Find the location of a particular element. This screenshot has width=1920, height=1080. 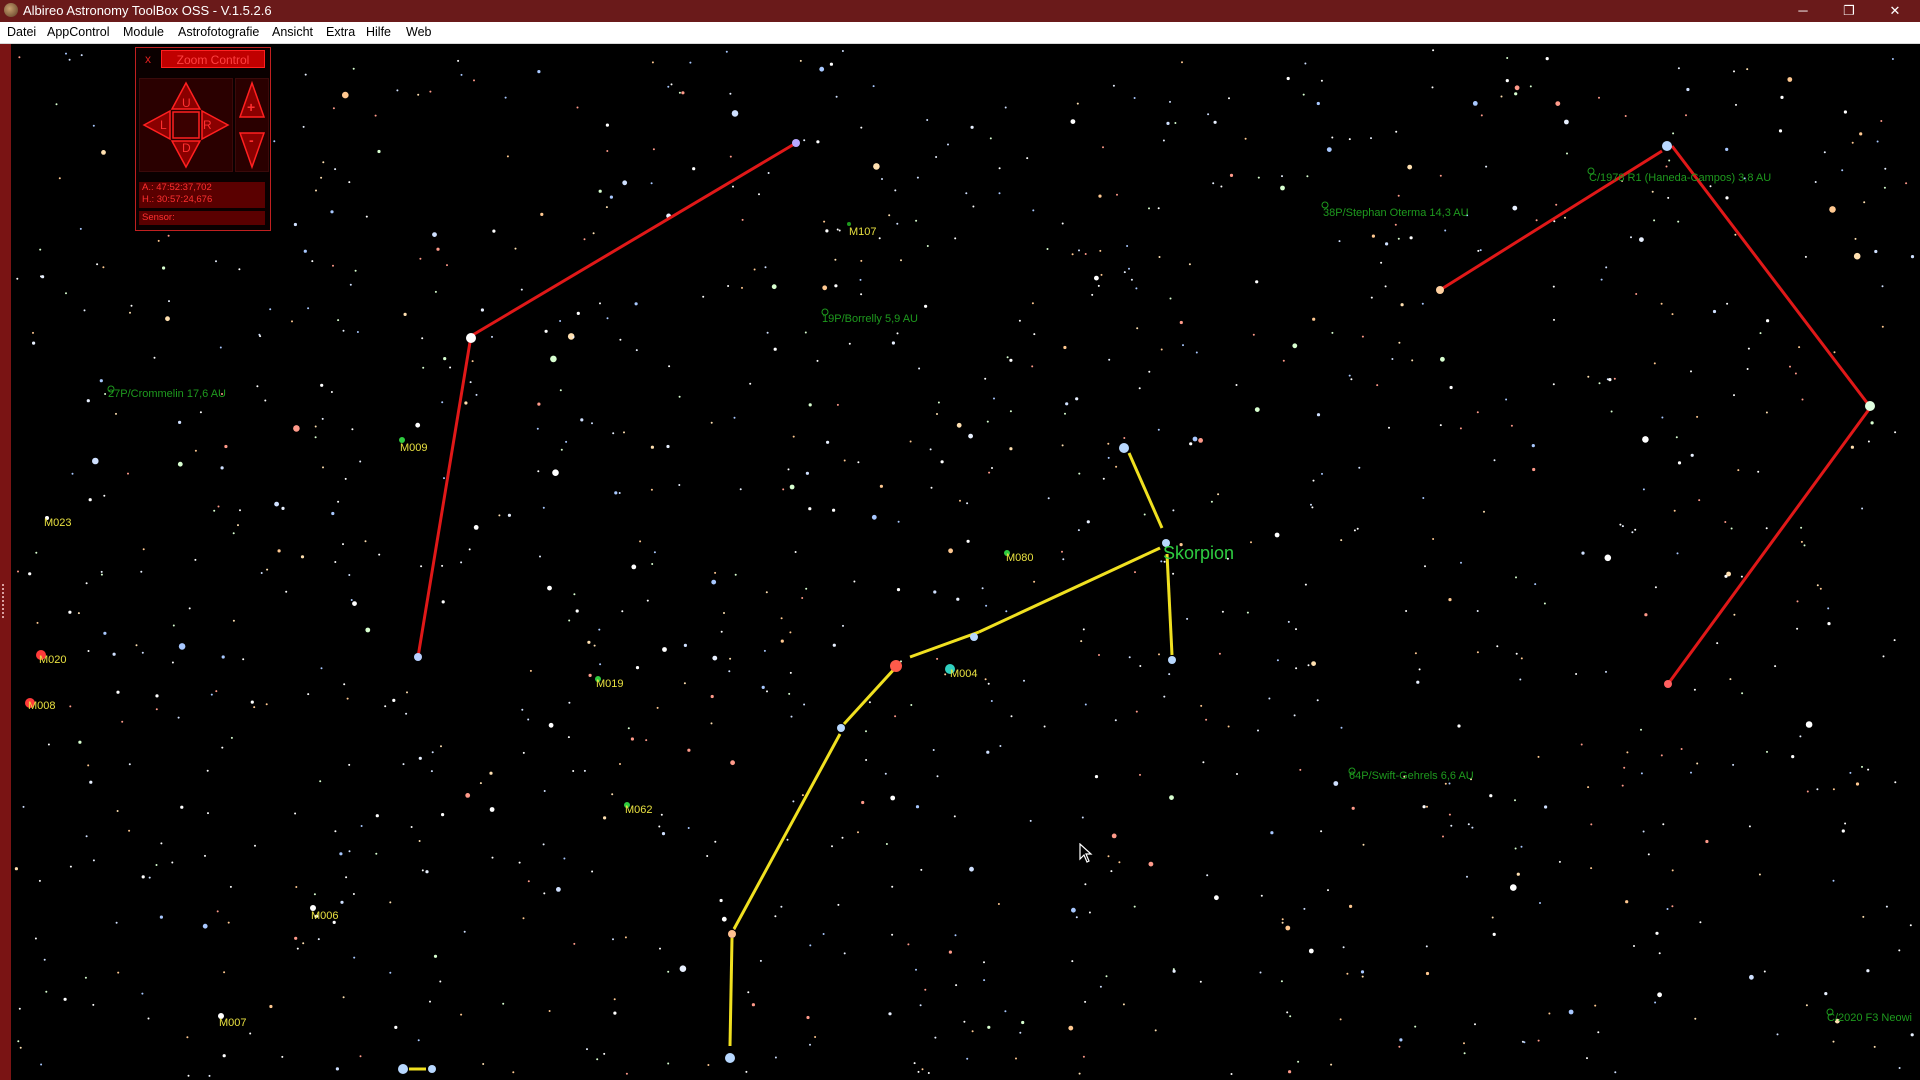

label-comet-haneda-campos: C/1978 R1 (Haneda-Campos) 3,8 AU is located at coordinates (1680, 178).